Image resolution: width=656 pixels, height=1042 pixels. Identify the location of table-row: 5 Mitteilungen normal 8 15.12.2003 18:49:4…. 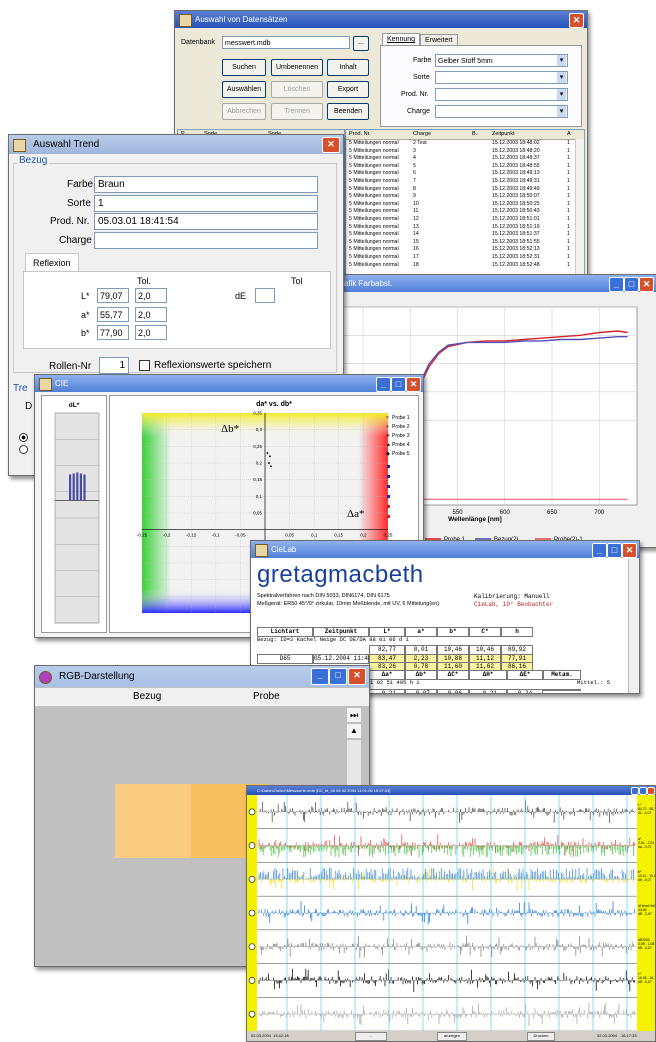
(465, 190).